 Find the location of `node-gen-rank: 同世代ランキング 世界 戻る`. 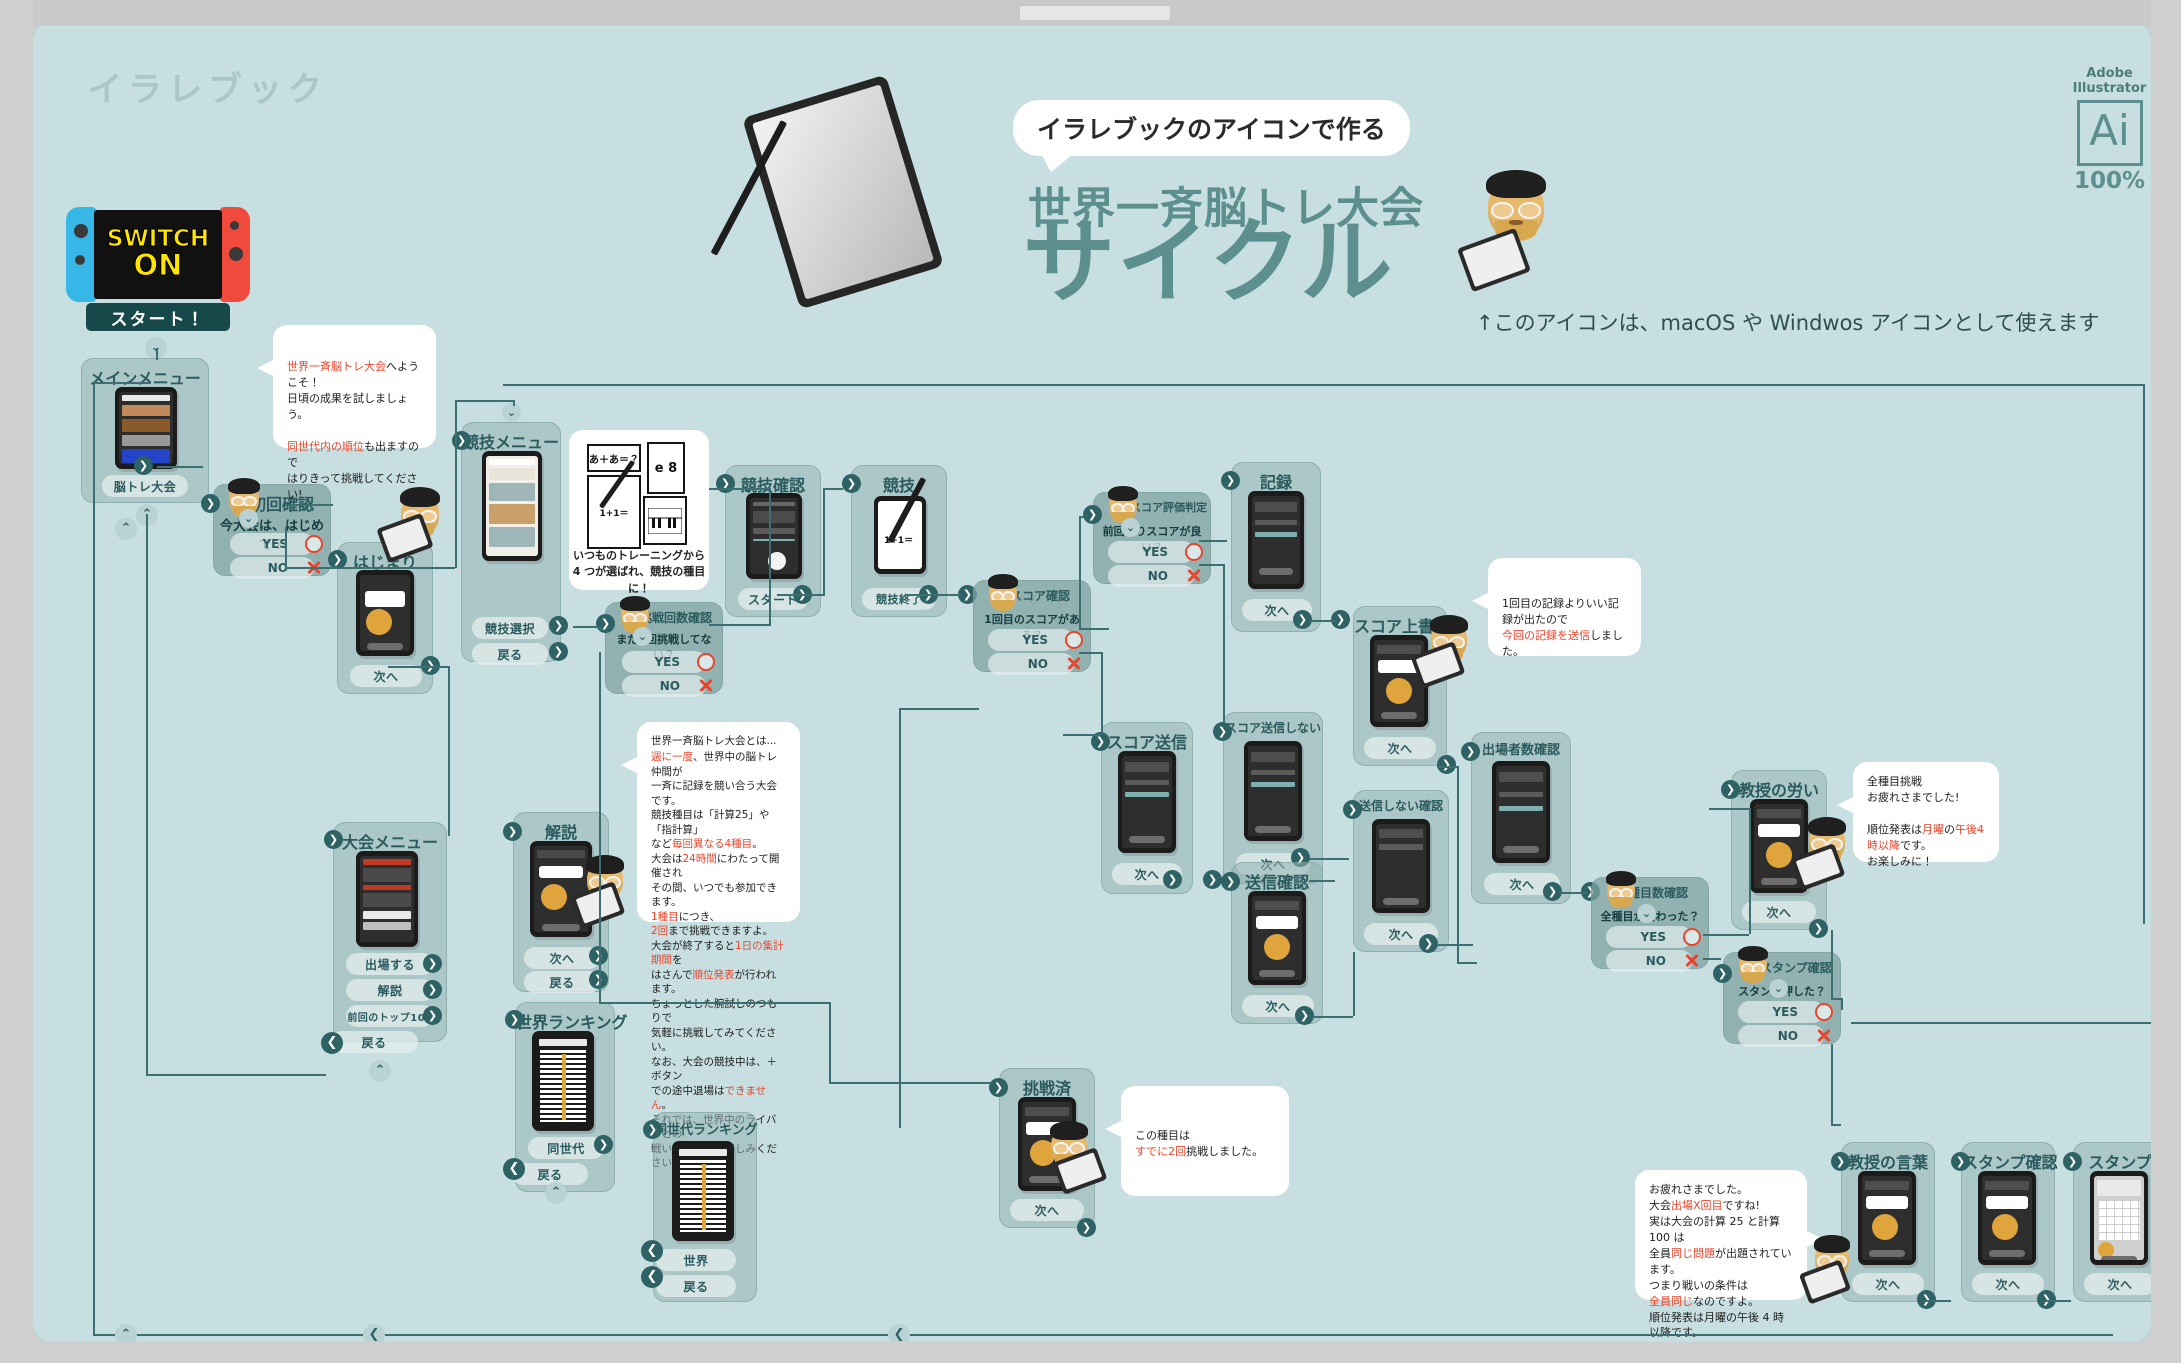

node-gen-rank: 同世代ランキング 世界 戻る is located at coordinates (705, 1207).